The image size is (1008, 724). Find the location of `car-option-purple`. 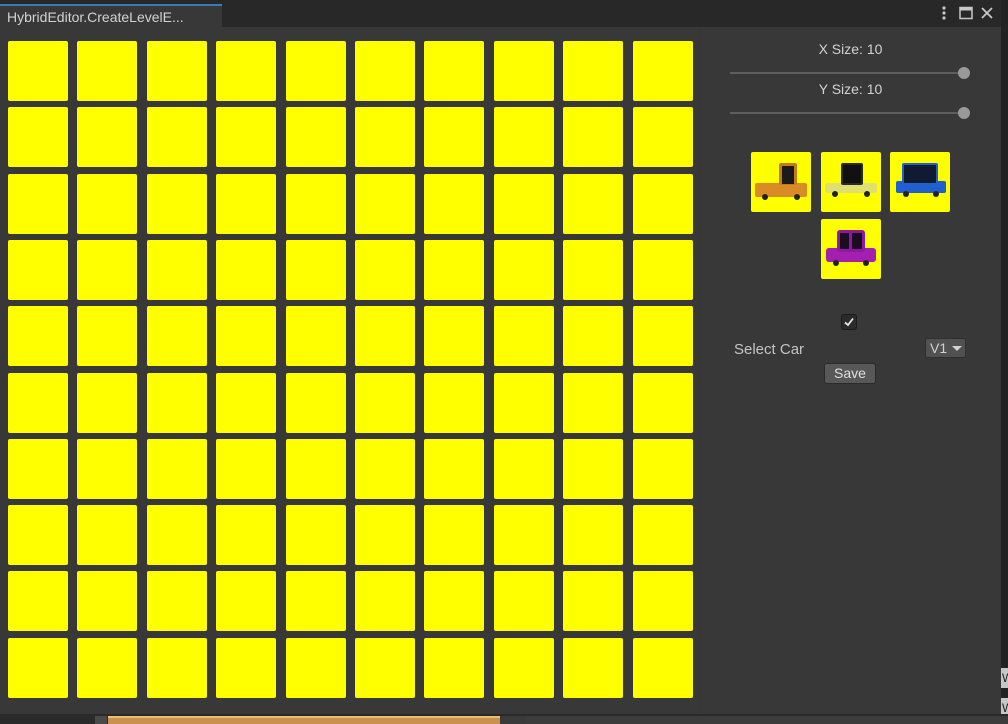

car-option-purple is located at coordinates (851, 249).